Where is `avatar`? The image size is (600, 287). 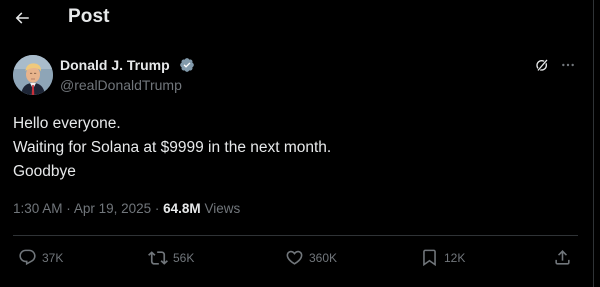
avatar is located at coordinates (33, 75).